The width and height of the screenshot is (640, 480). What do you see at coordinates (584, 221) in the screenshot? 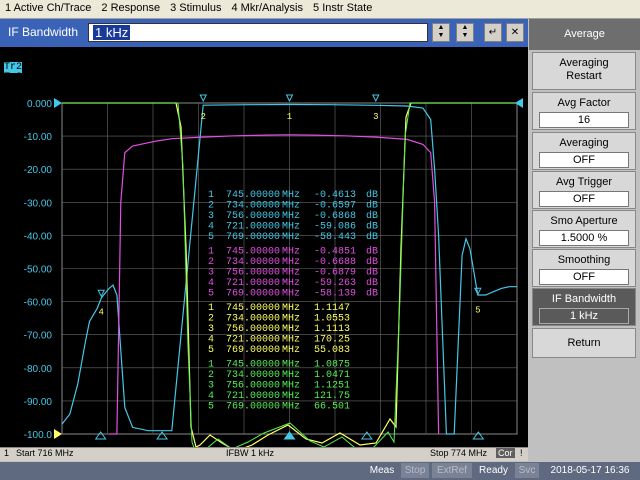
I see `smo-aperture-label: Smo Aperture` at bounding box center [584, 221].